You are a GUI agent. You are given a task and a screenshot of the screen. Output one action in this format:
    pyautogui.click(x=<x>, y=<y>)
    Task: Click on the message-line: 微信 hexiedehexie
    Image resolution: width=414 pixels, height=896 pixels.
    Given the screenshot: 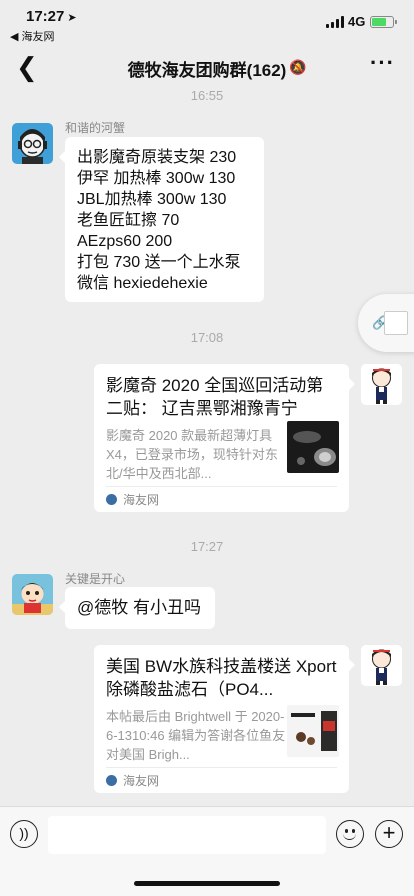 What is the action you would take?
    pyautogui.click(x=142, y=283)
    